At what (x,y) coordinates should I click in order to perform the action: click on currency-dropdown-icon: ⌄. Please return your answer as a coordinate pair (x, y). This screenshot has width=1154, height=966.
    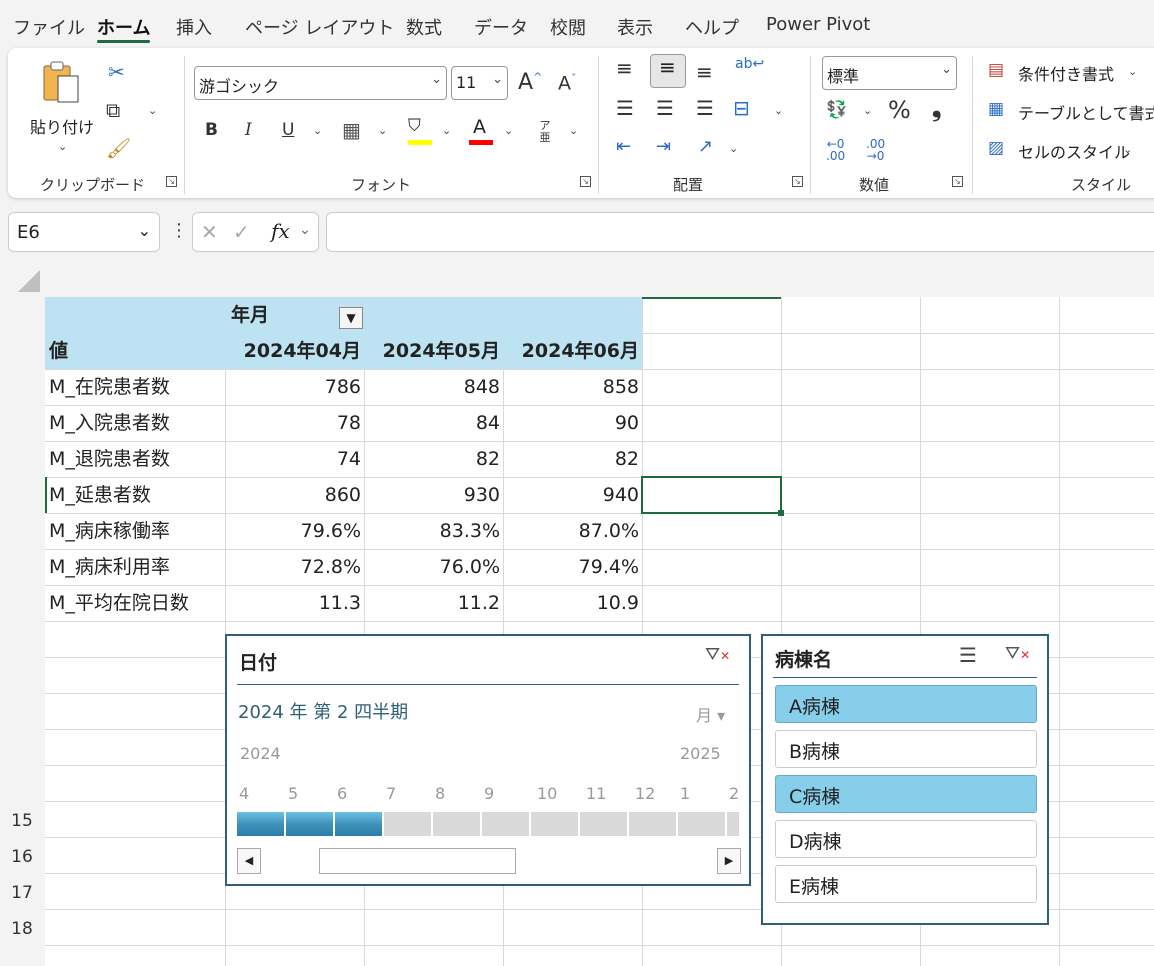
    Looking at the image, I should click on (867, 110).